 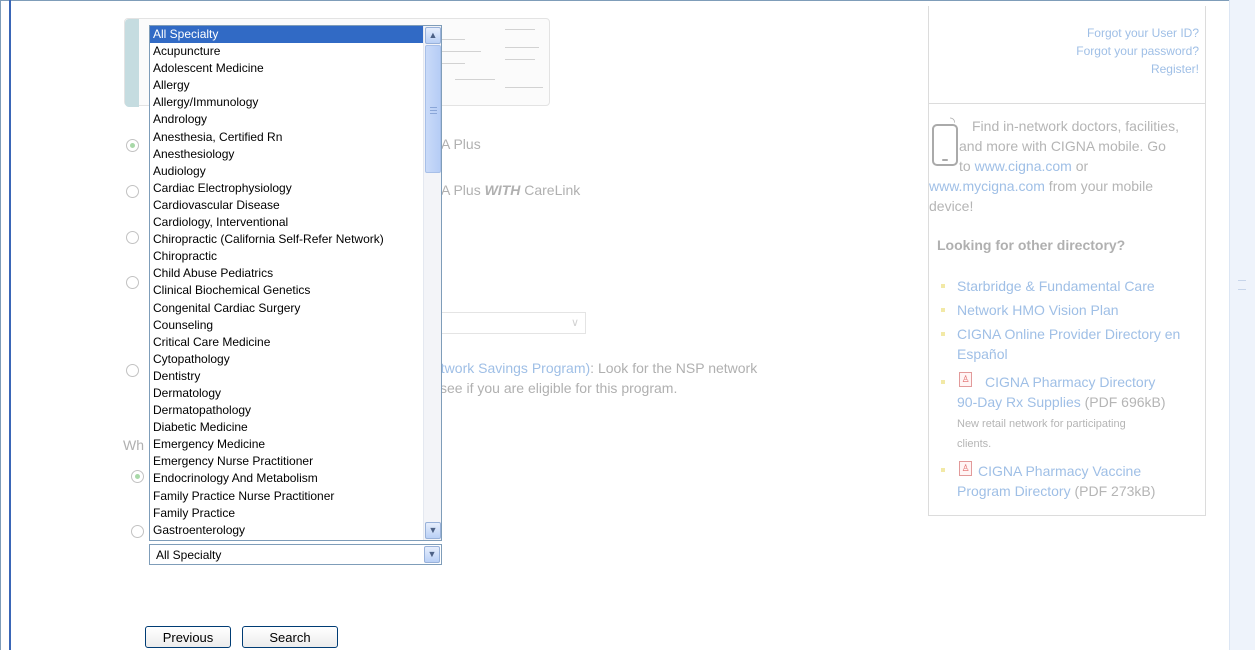 What do you see at coordinates (287, 171) in the screenshot?
I see `specialty-option: Audiology` at bounding box center [287, 171].